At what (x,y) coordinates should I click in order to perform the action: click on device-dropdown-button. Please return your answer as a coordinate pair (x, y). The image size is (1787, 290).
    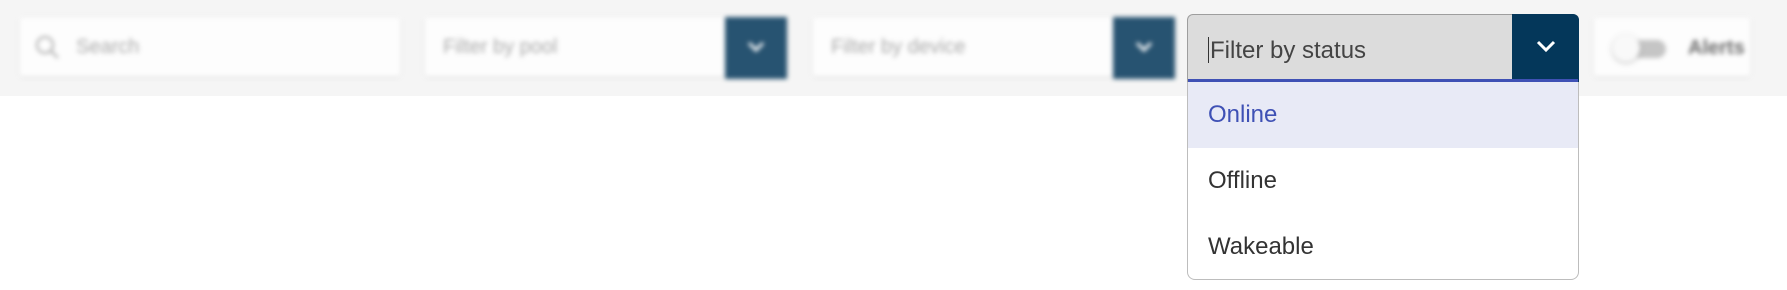
    Looking at the image, I should click on (1144, 48).